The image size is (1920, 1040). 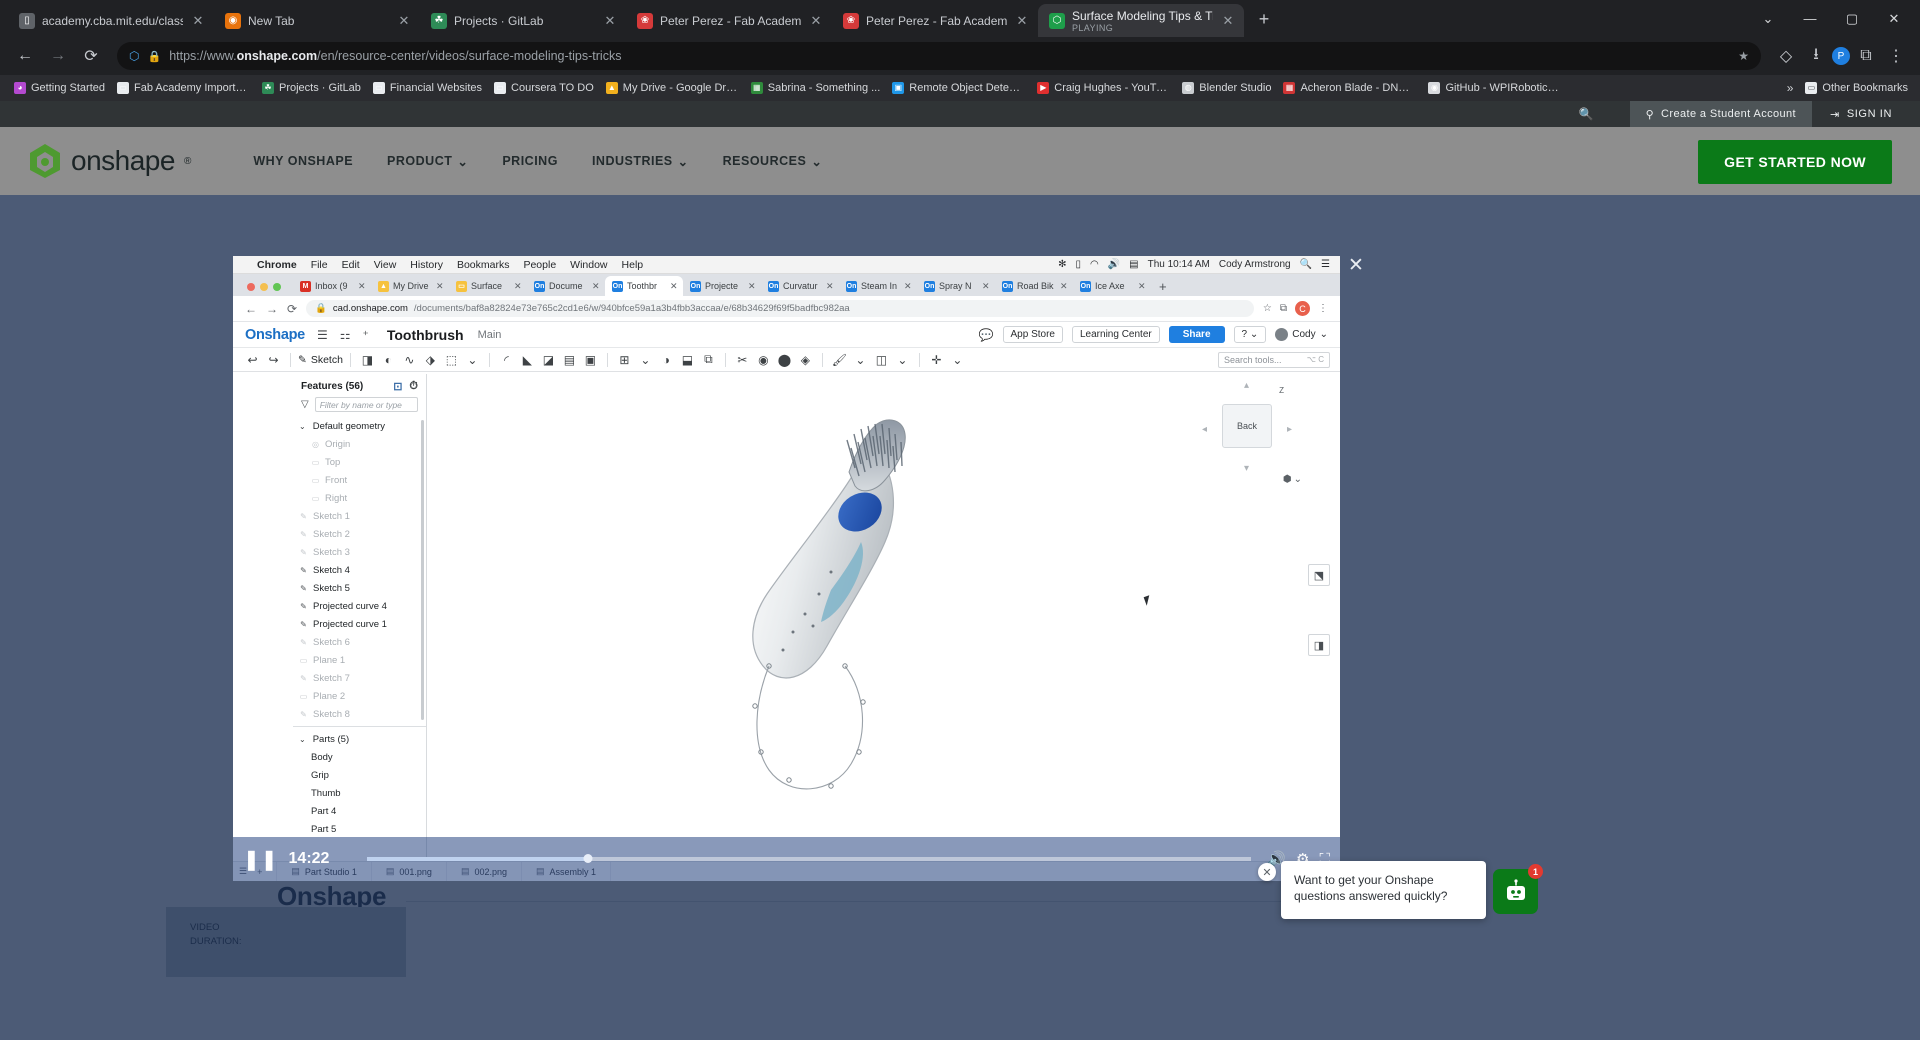 What do you see at coordinates (566, 286) in the screenshot?
I see `mac-browser-tab: On Docume ✕` at bounding box center [566, 286].